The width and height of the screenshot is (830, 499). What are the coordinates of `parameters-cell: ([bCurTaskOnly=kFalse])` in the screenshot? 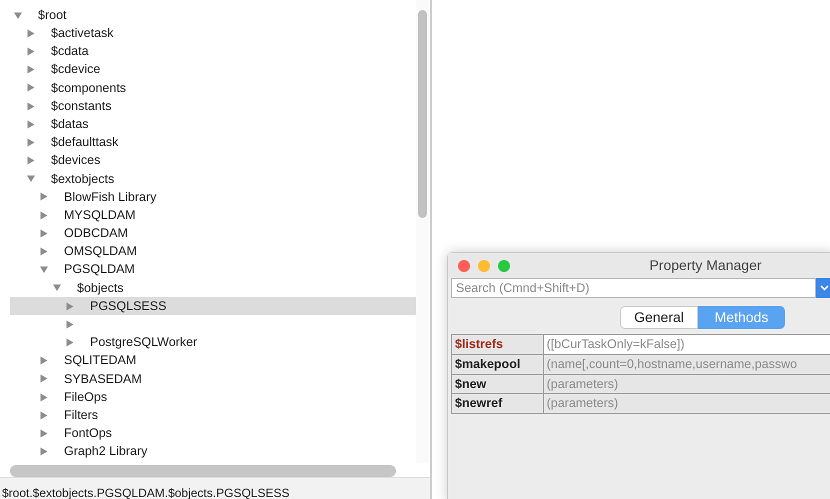 It's located at (686, 344).